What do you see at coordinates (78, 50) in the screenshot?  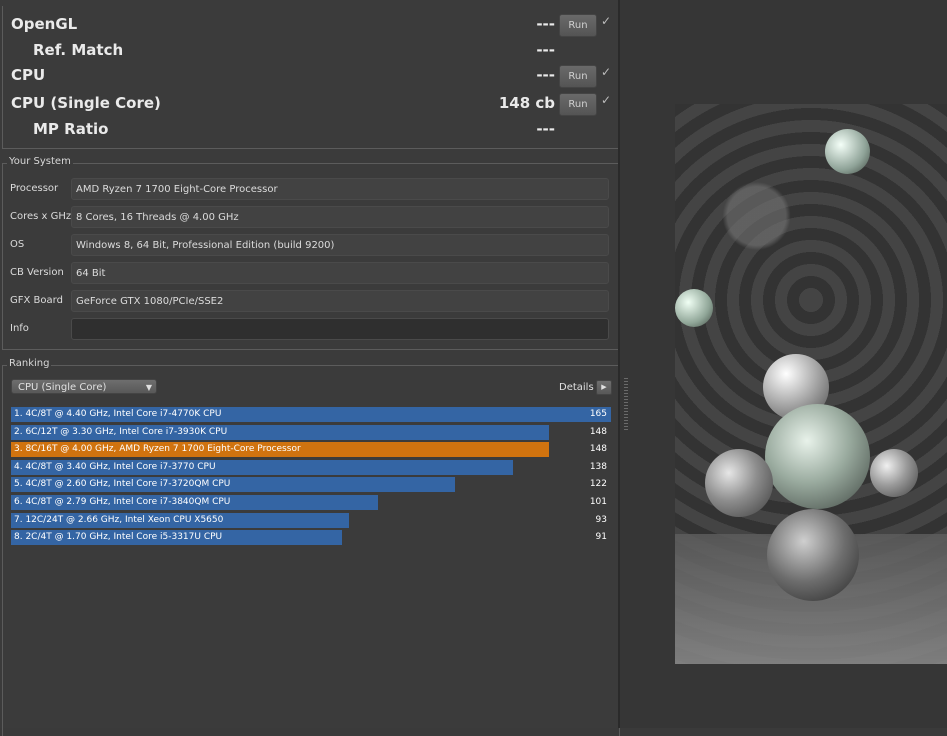 I see `bench-label: Ref. Match` at bounding box center [78, 50].